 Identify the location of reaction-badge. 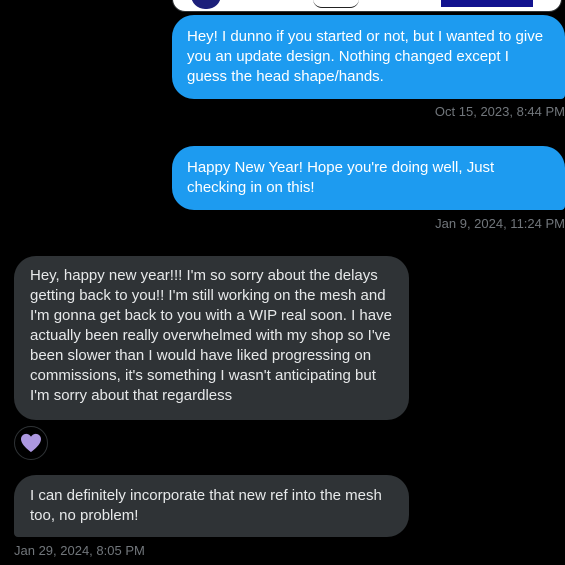
(31, 443).